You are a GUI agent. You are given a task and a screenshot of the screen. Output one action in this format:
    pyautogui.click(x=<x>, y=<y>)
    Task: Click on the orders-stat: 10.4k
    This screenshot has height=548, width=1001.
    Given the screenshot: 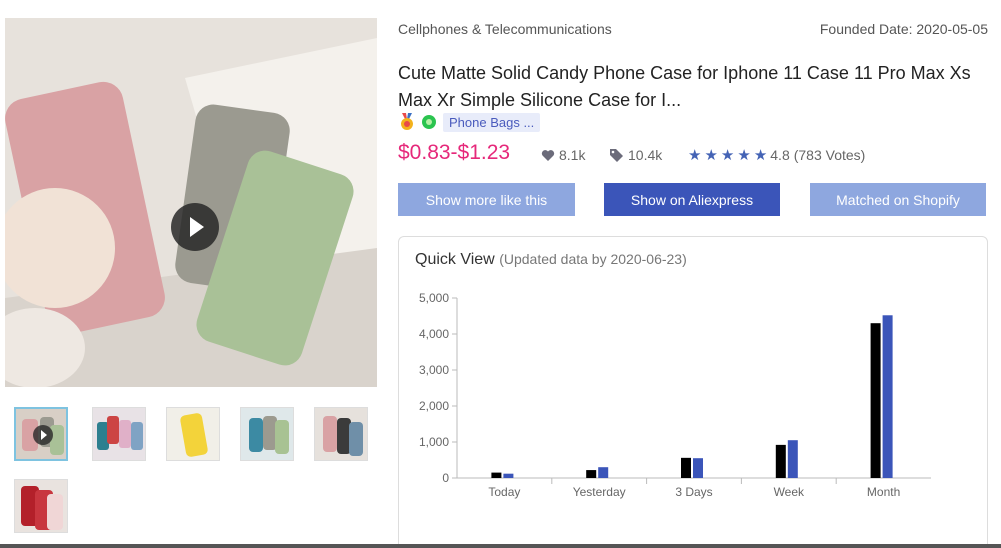 What is the action you would take?
    pyautogui.click(x=635, y=155)
    